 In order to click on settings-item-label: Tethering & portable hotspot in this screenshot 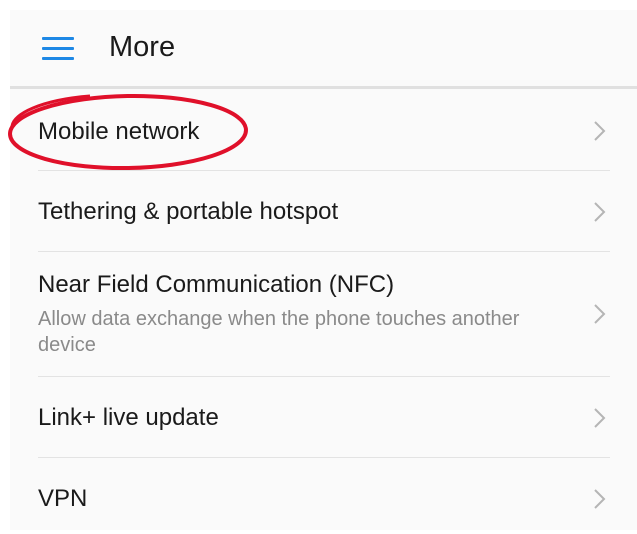, I will do `click(188, 211)`.